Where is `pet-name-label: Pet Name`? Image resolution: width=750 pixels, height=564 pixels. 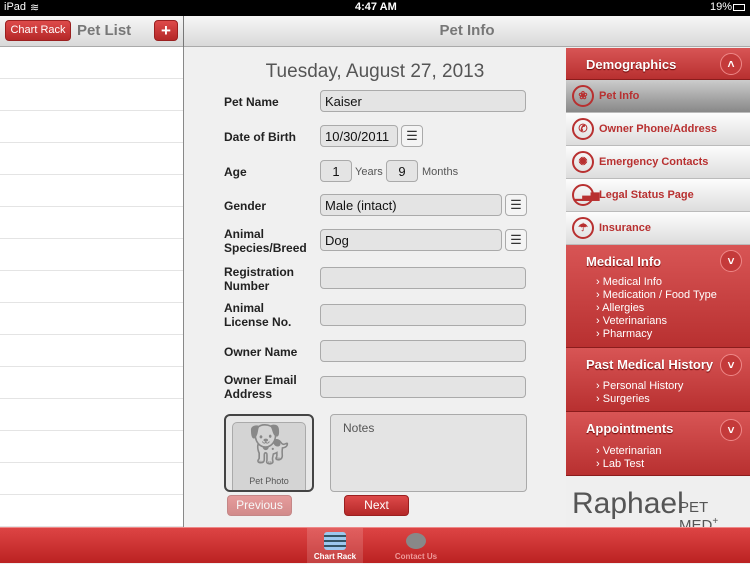 pet-name-label: Pet Name is located at coordinates (251, 102).